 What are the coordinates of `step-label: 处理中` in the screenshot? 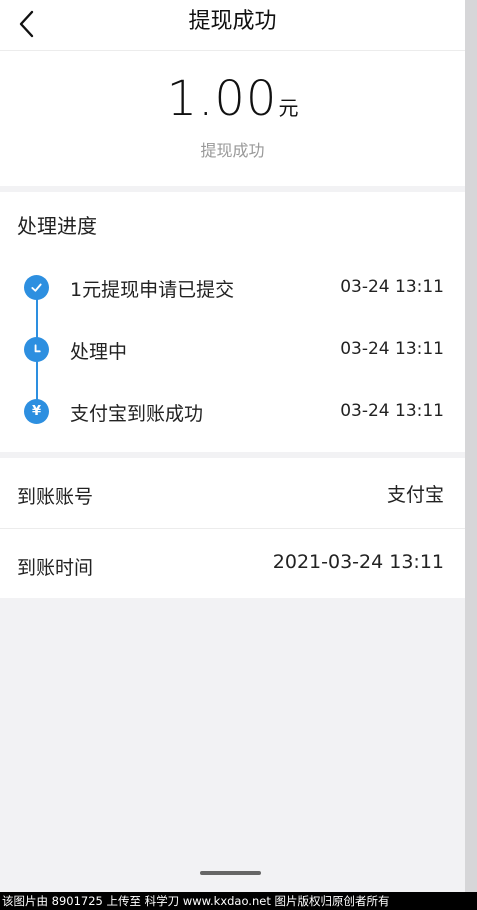 It's located at (99, 352).